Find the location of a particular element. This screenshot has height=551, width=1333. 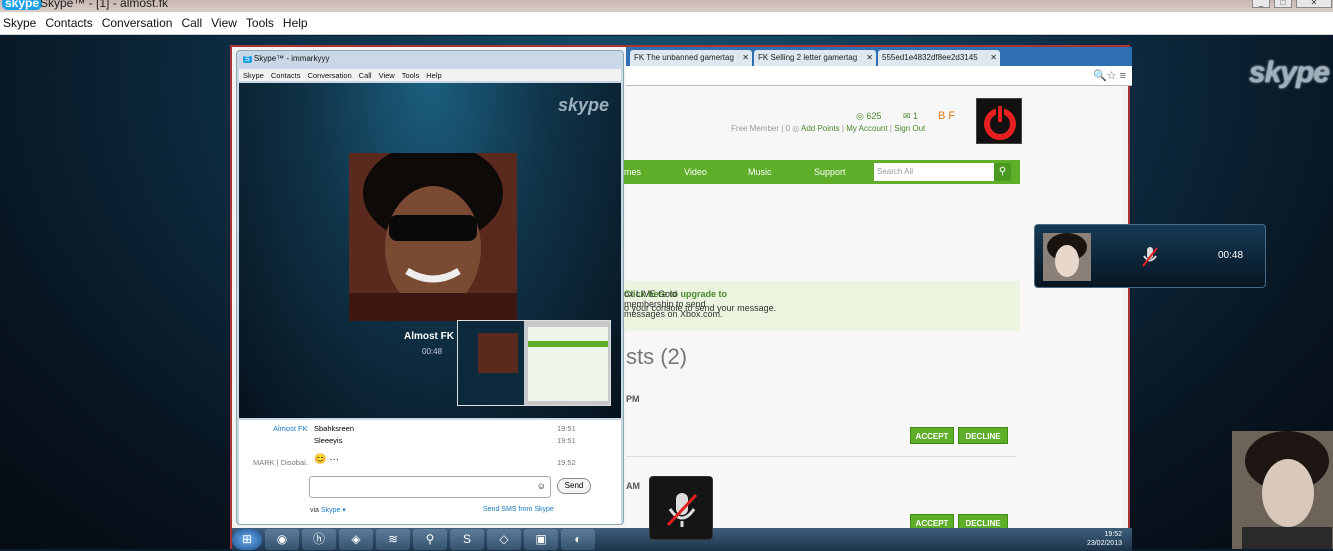

browser-tab: 555ed1e4832df8ee2d3145 ✕ is located at coordinates (939, 58).